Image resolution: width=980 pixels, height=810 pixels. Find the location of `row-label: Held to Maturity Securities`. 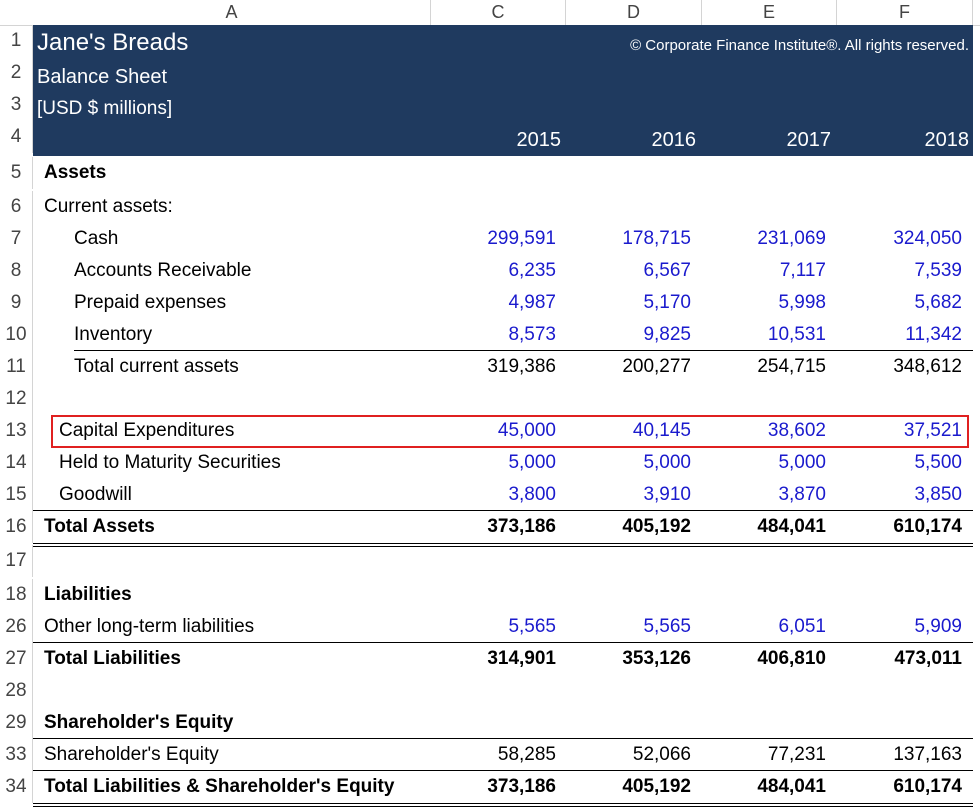

row-label: Held to Maturity Securities is located at coordinates (170, 463).